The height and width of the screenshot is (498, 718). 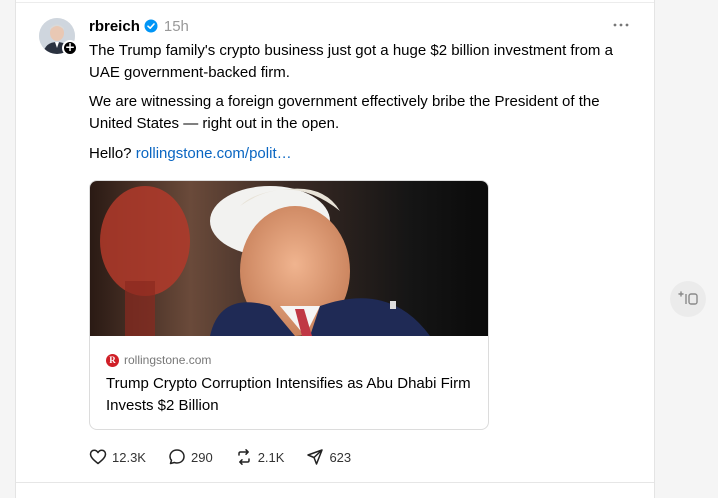 What do you see at coordinates (231, 457) in the screenshot?
I see `action-bar: 12.3K 290 2.1K 623` at bounding box center [231, 457].